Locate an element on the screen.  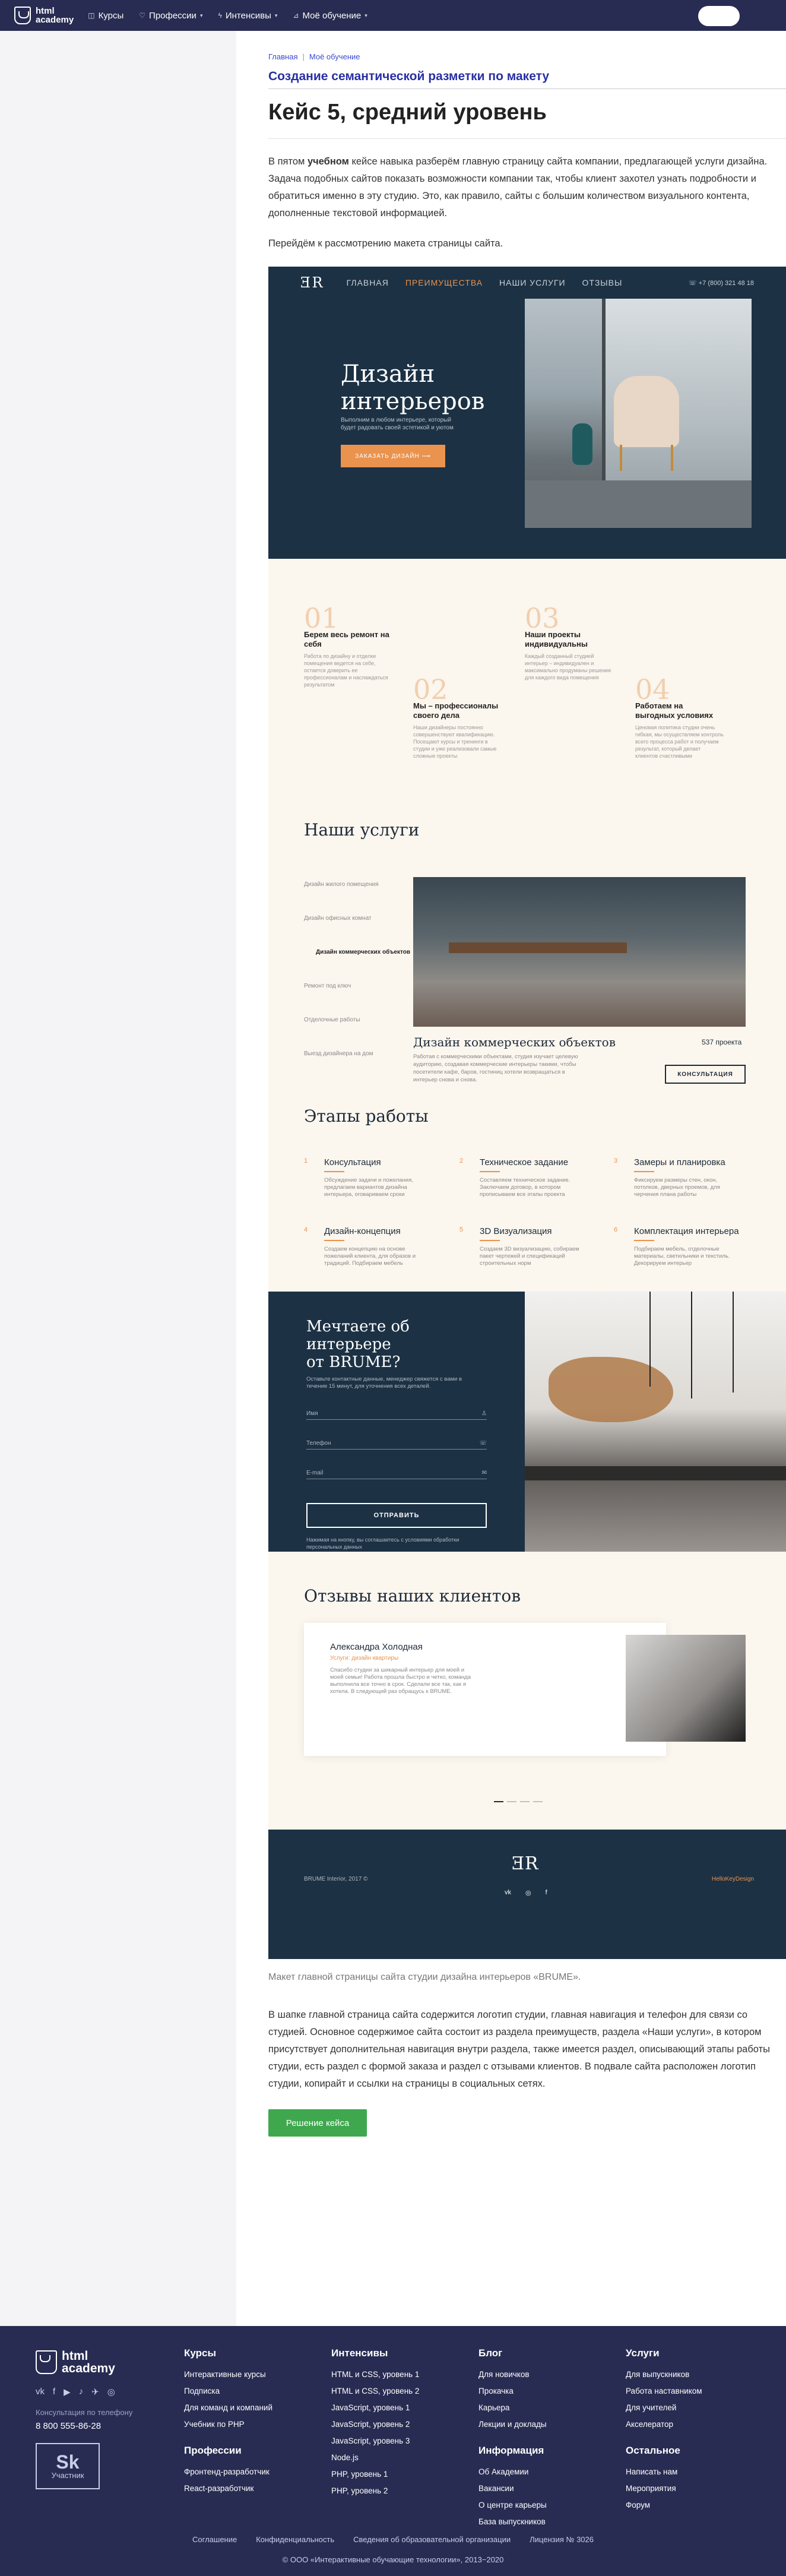
footer-link: JavaScript, уровень 2 is located at coordinates (375, 2424).